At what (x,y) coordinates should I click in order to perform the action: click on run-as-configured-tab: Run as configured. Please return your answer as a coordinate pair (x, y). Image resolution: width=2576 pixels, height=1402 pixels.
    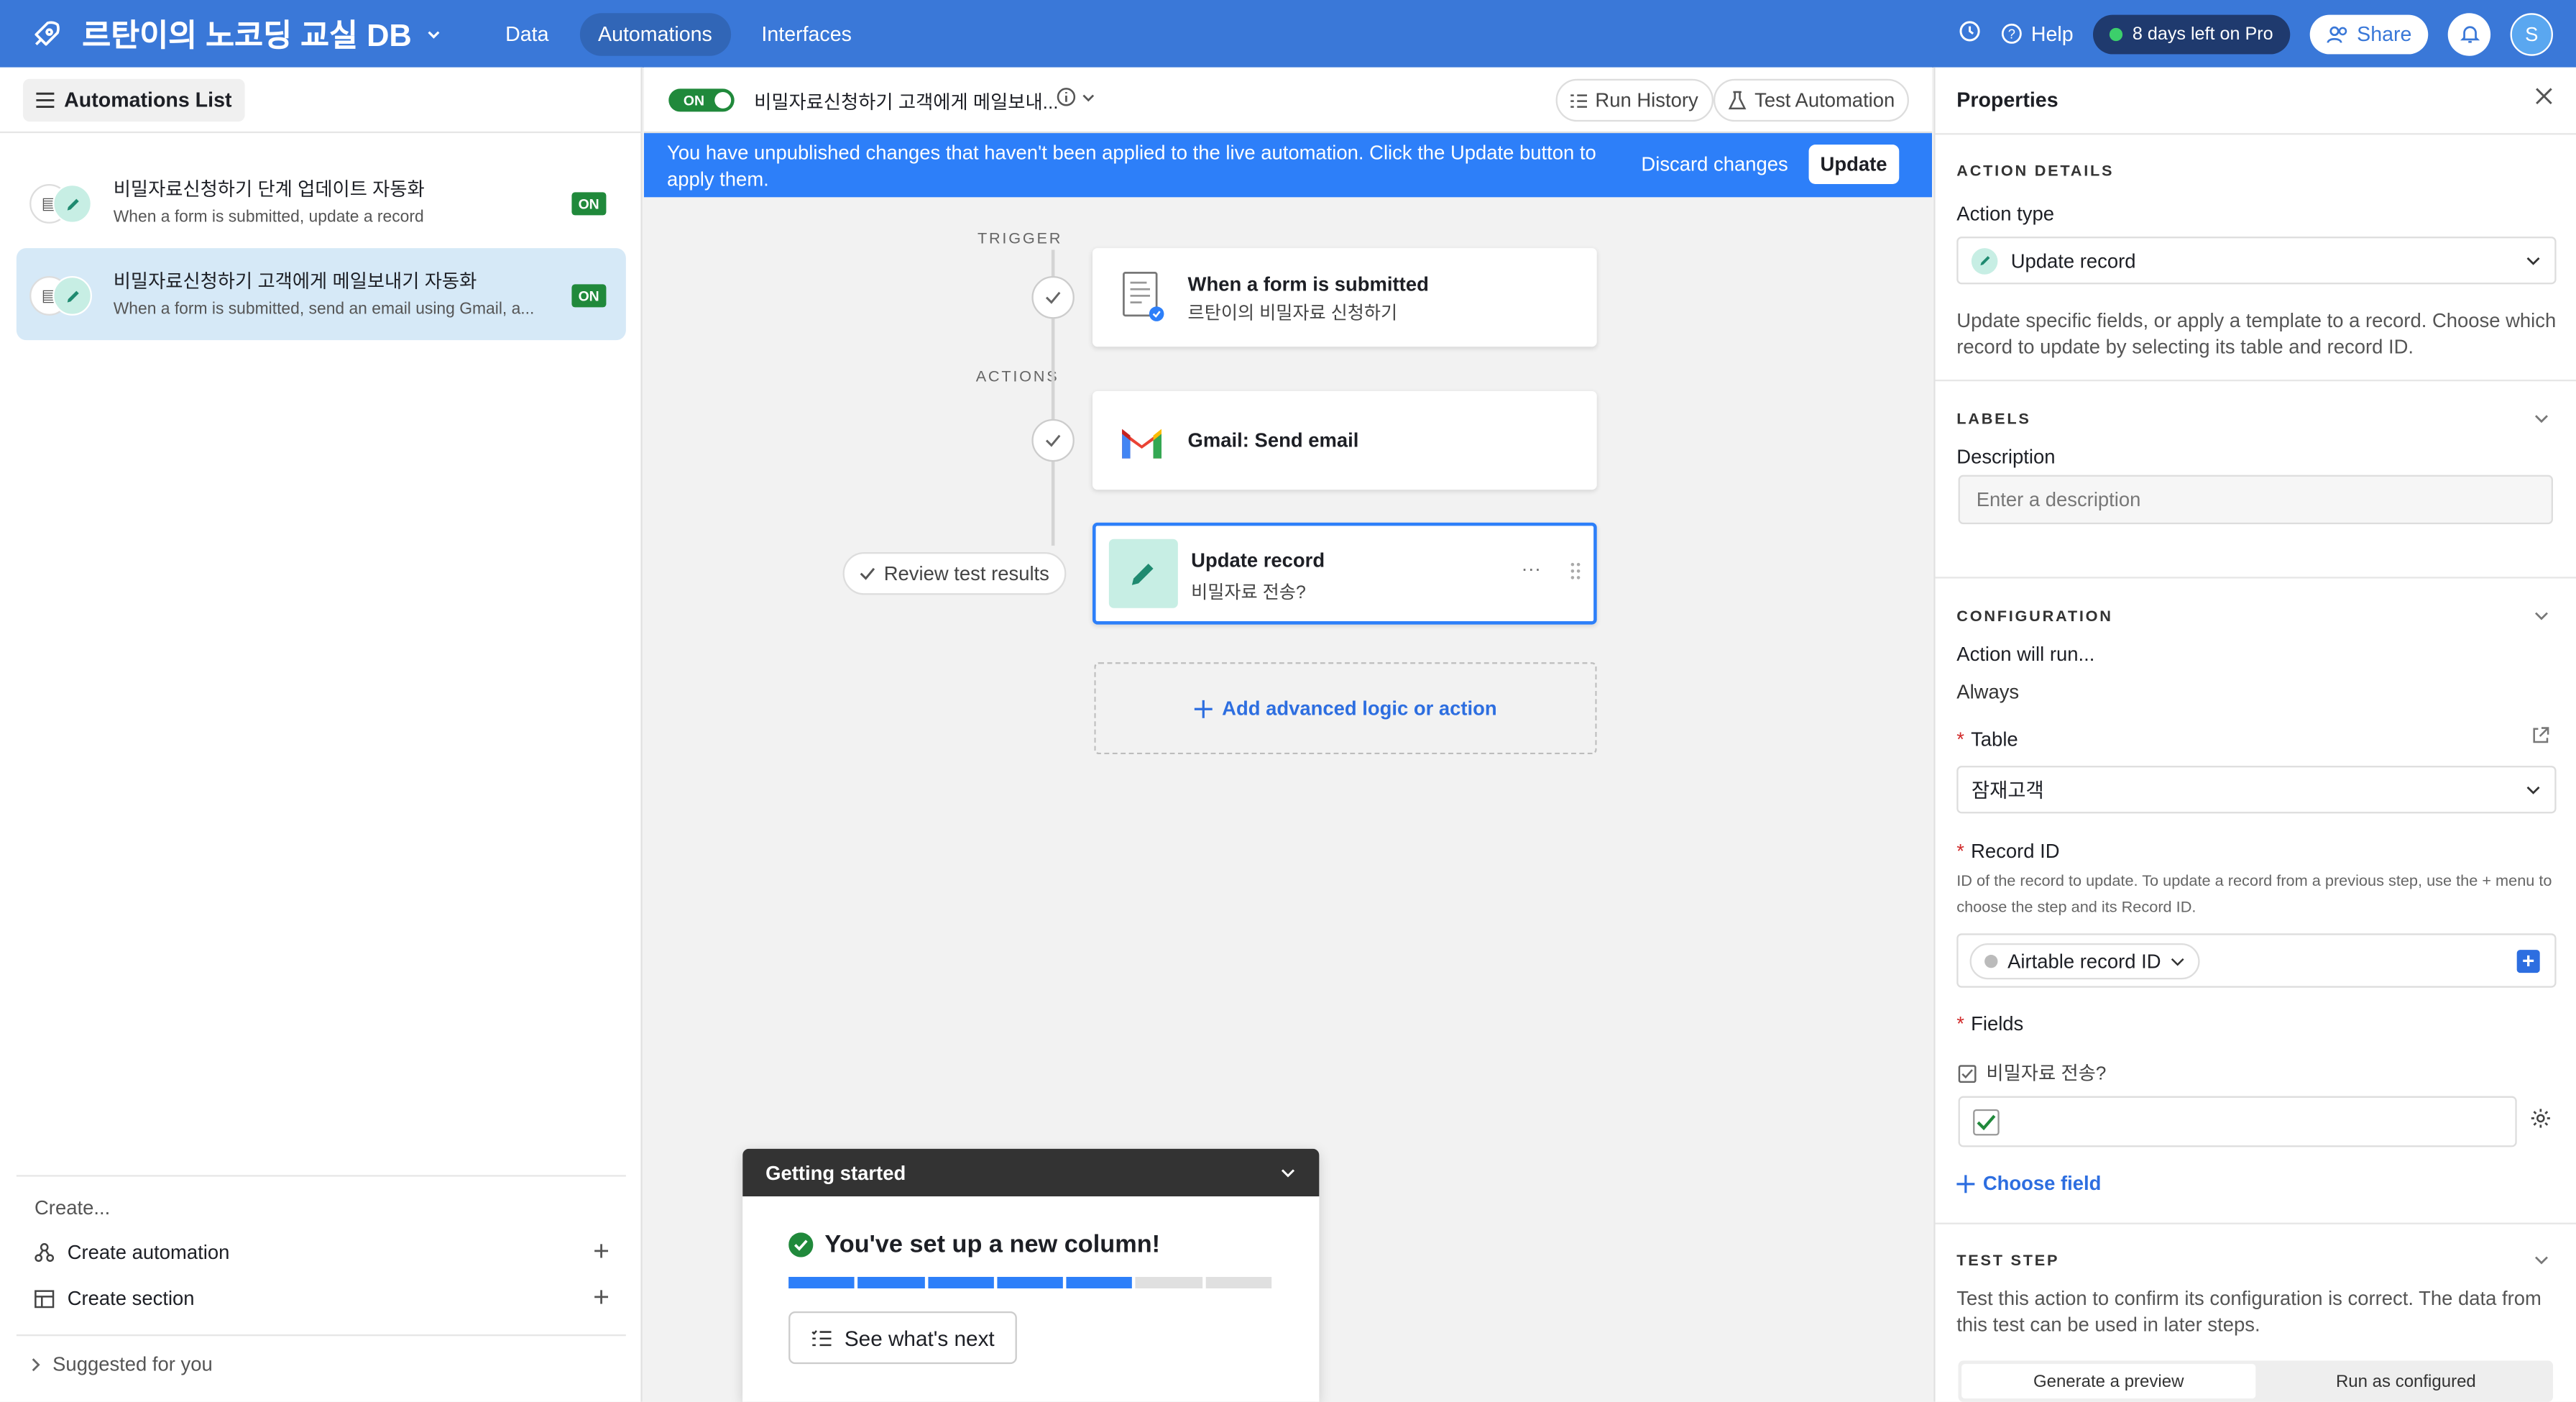
    Looking at the image, I should click on (2406, 1382).